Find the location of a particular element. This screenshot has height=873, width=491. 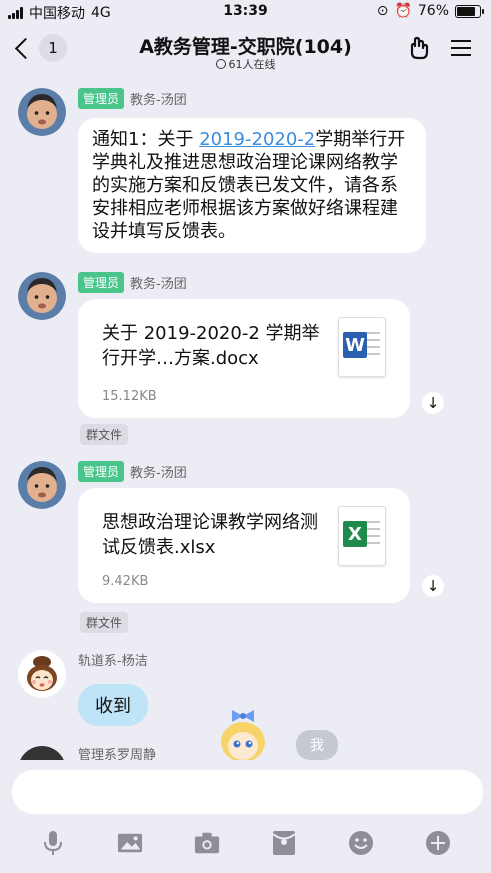

message-meta: 轨道系-杨洁 is located at coordinates (113, 659).